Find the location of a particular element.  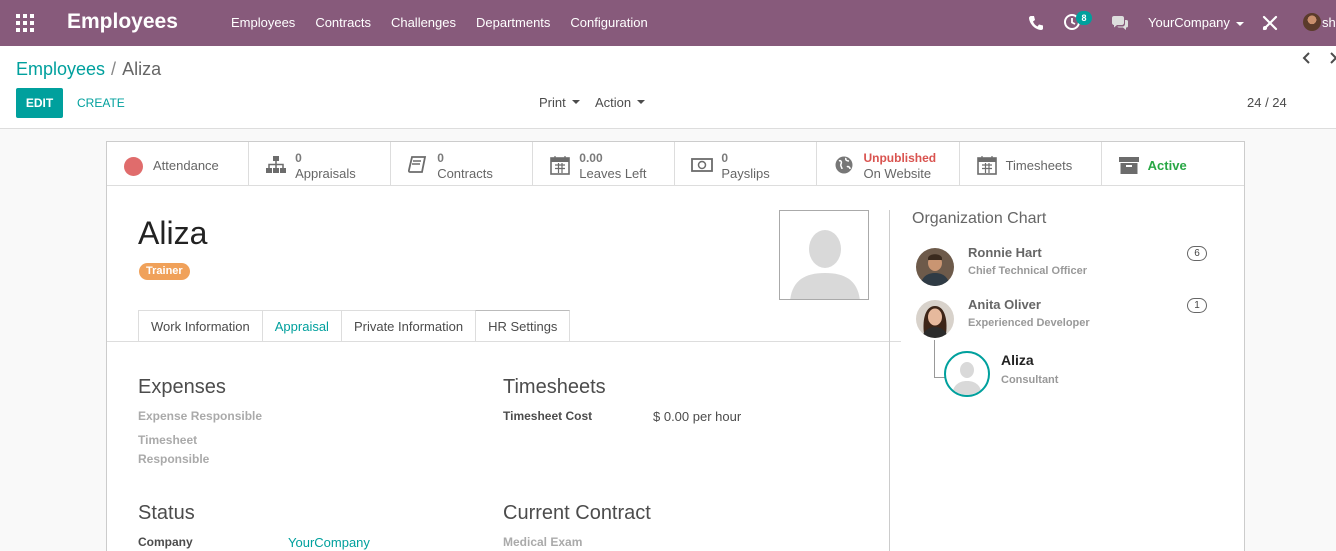

appraisals-text: 0 Appraisals is located at coordinates (325, 166).